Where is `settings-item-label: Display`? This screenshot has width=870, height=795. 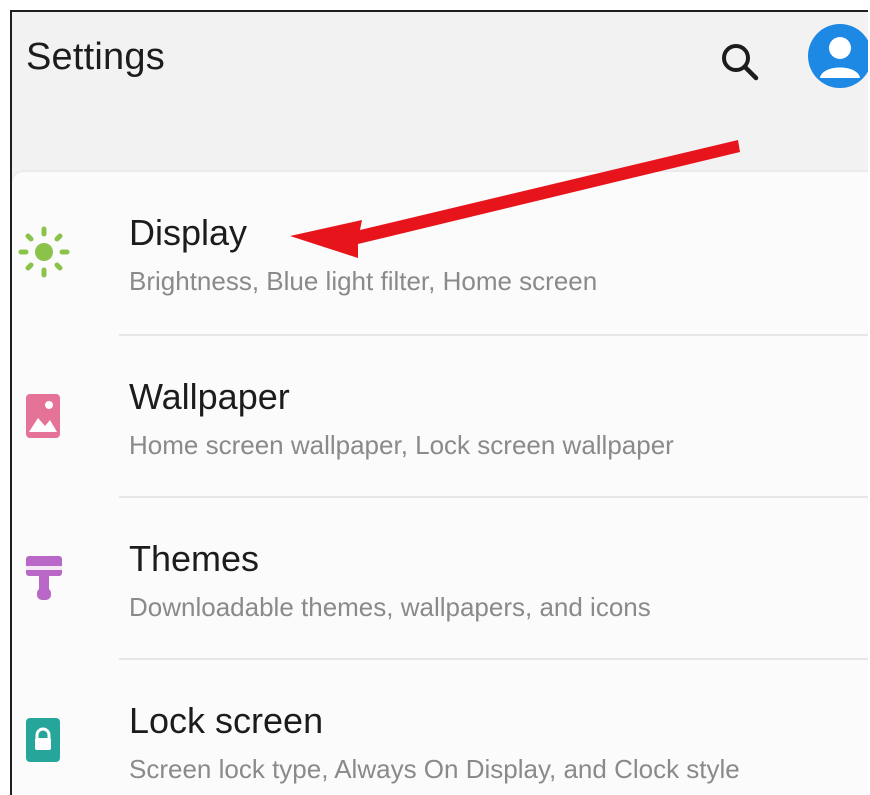 settings-item-label: Display is located at coordinates (188, 232).